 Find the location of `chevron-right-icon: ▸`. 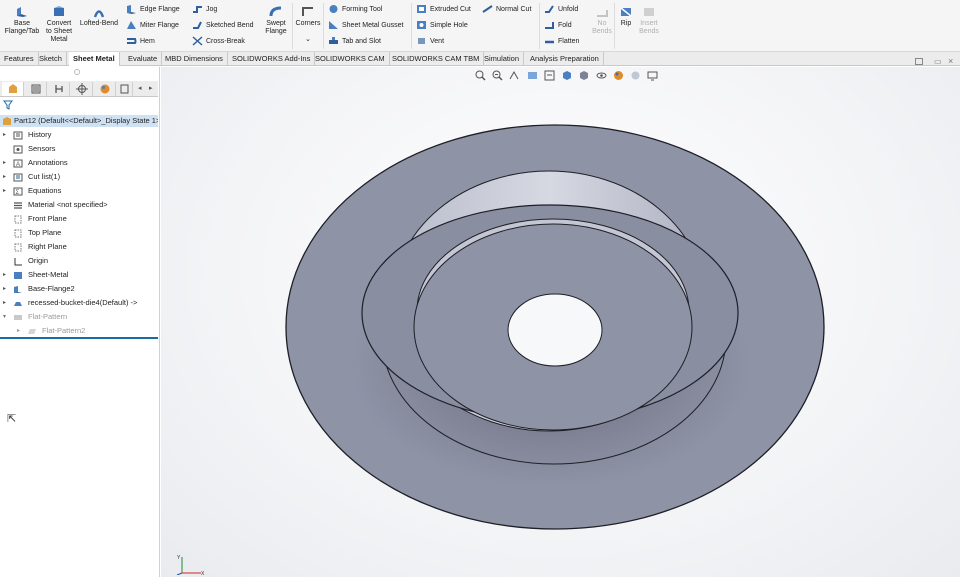

chevron-right-icon: ▸ is located at coordinates (151, 88).